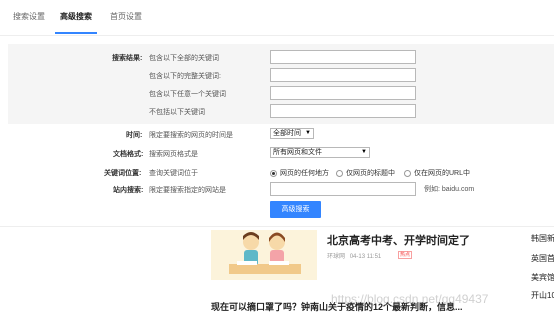 The width and height of the screenshot is (554, 314). I want to click on position-hint: 查询关键词位于, so click(173, 173).